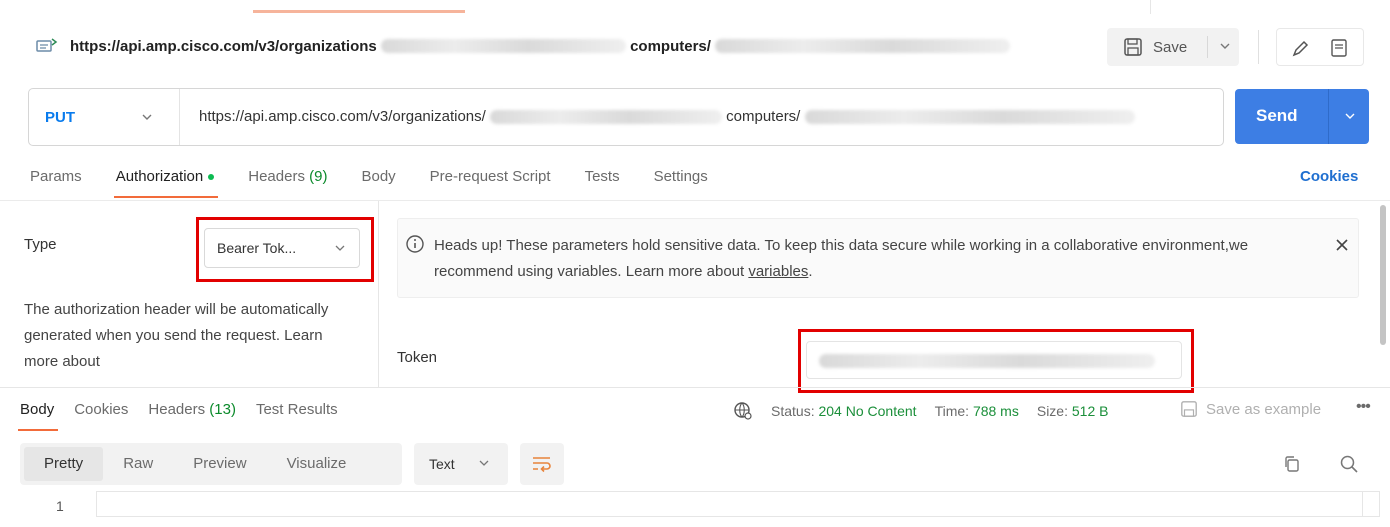  Describe the element at coordinates (763, 116) in the screenshot. I see `url-part-2: computers/` at that location.